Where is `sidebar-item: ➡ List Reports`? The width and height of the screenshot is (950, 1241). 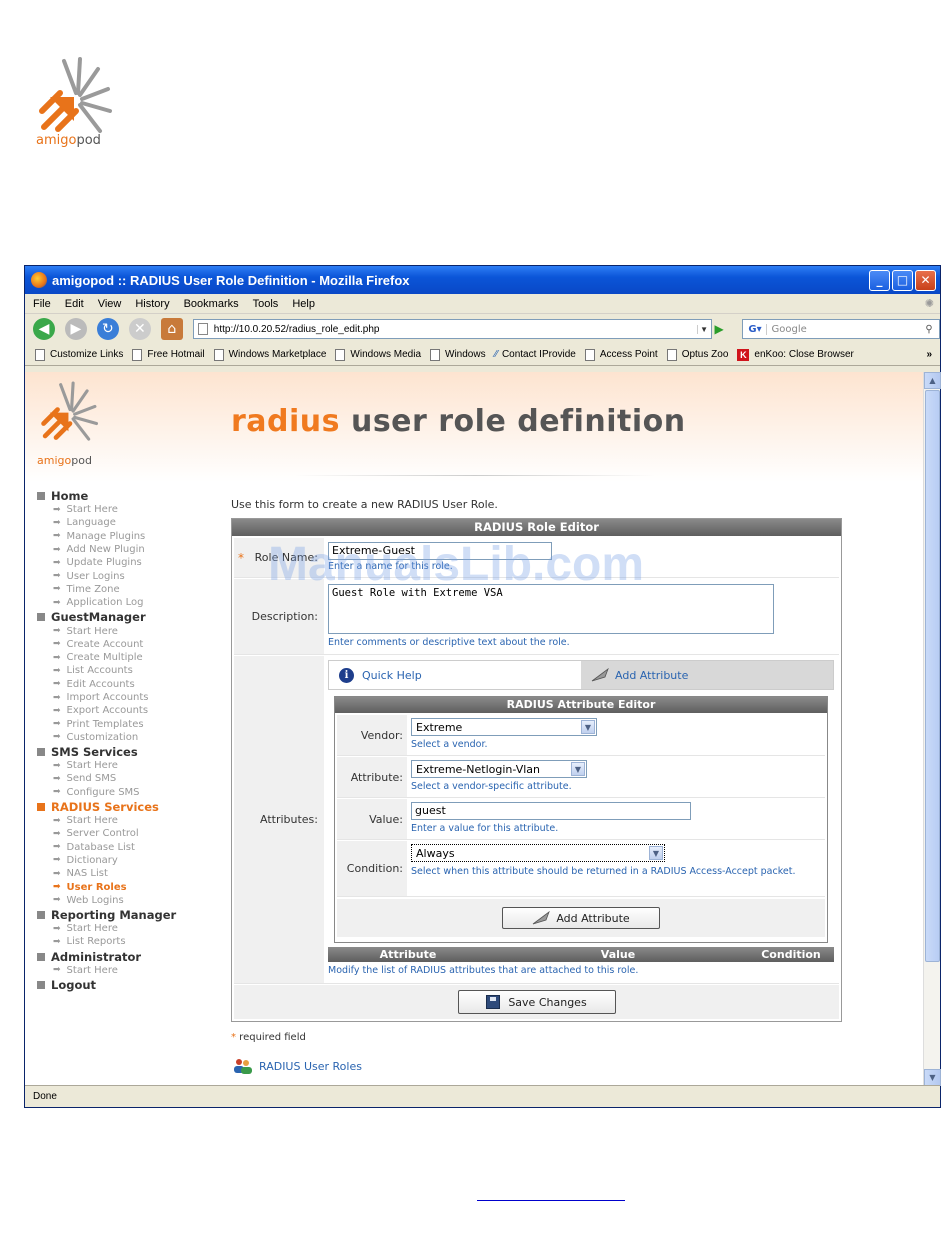
sidebar-item: ➡ List Reports is located at coordinates (132, 941).